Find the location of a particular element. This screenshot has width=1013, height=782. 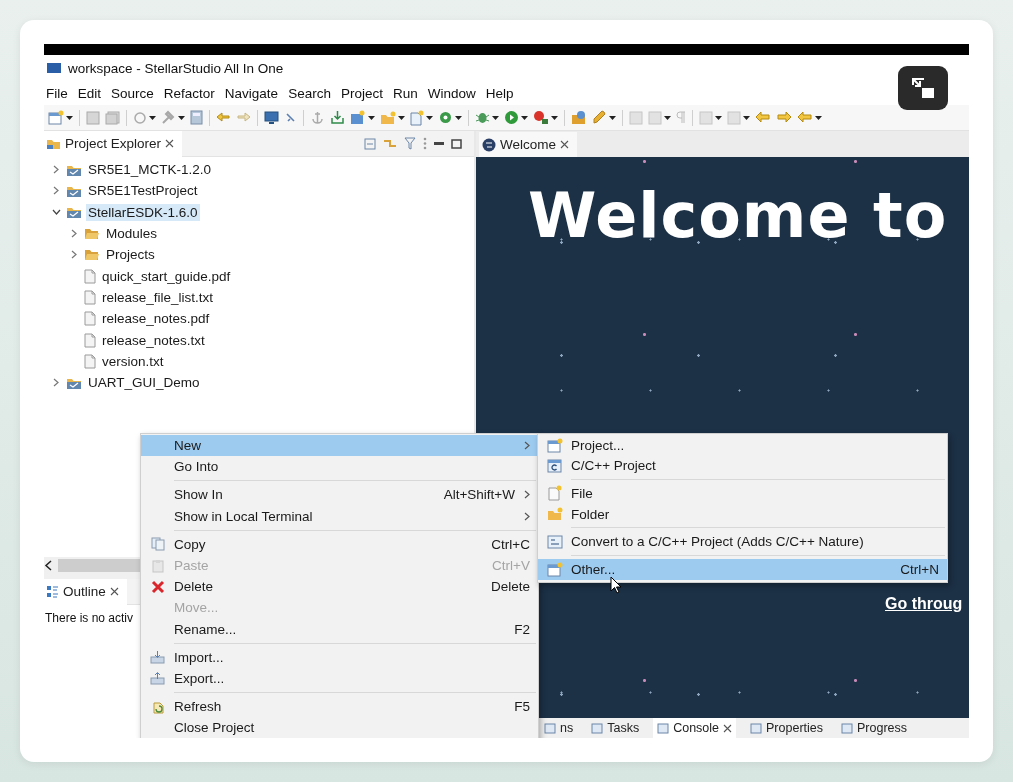

exit-fullscreen-button is located at coordinates (923, 88).